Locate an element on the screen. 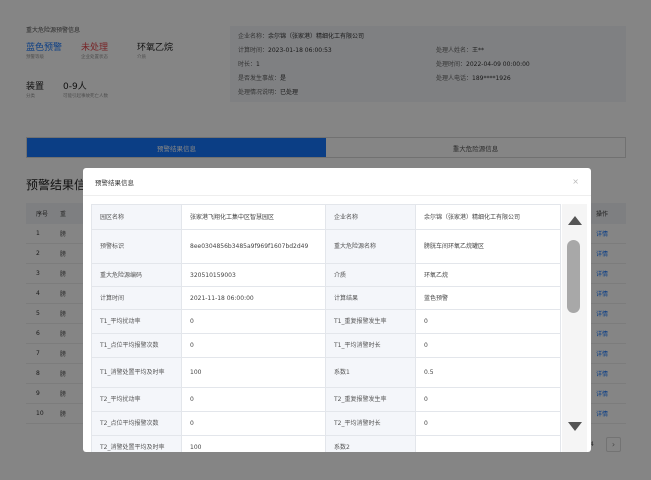 This screenshot has width=651, height=480. detail-row: T1_消警处置平均及时率 100 系数1 0.5 is located at coordinates (326, 372).